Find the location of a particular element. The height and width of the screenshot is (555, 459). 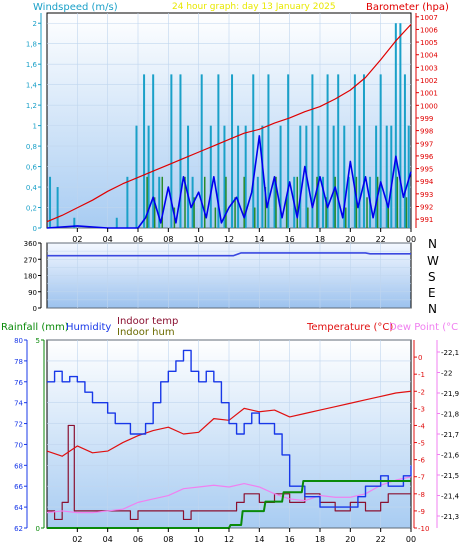

dir-label-270: 270 is located at coordinates (30, 260).